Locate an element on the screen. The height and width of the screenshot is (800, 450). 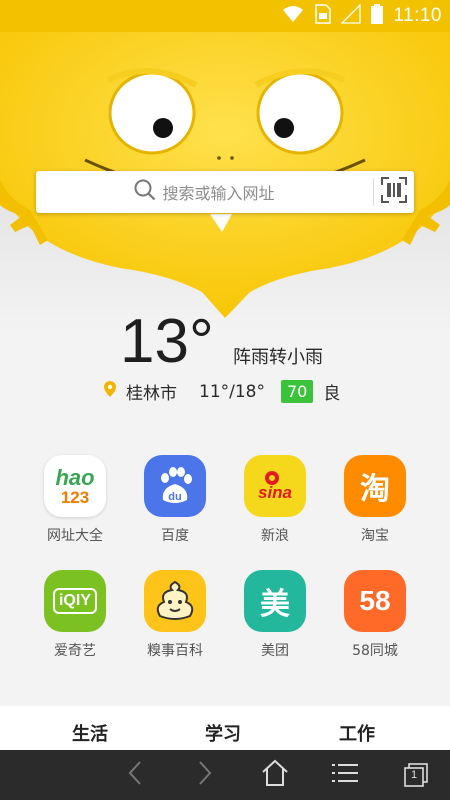
status-bar: 11:10 is located at coordinates (225, 16).